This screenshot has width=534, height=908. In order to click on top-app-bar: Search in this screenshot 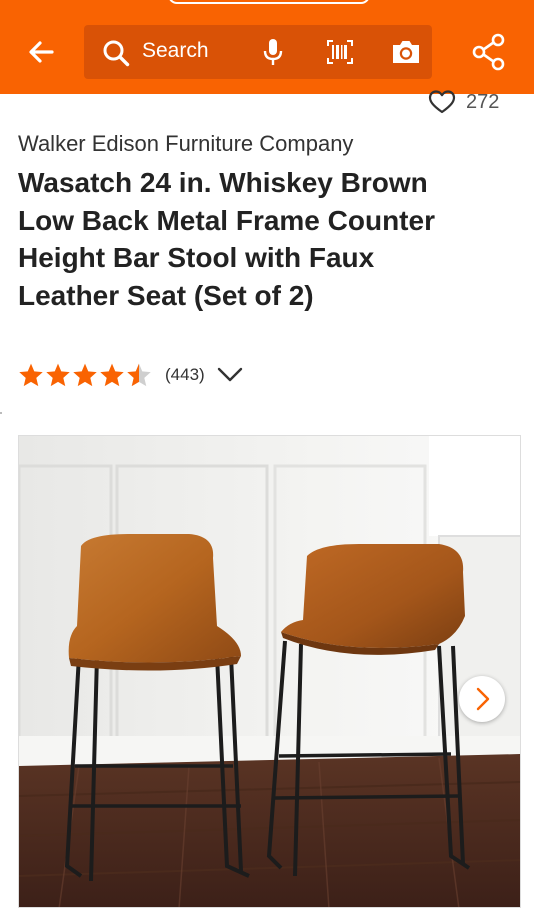, I will do `click(267, 47)`.